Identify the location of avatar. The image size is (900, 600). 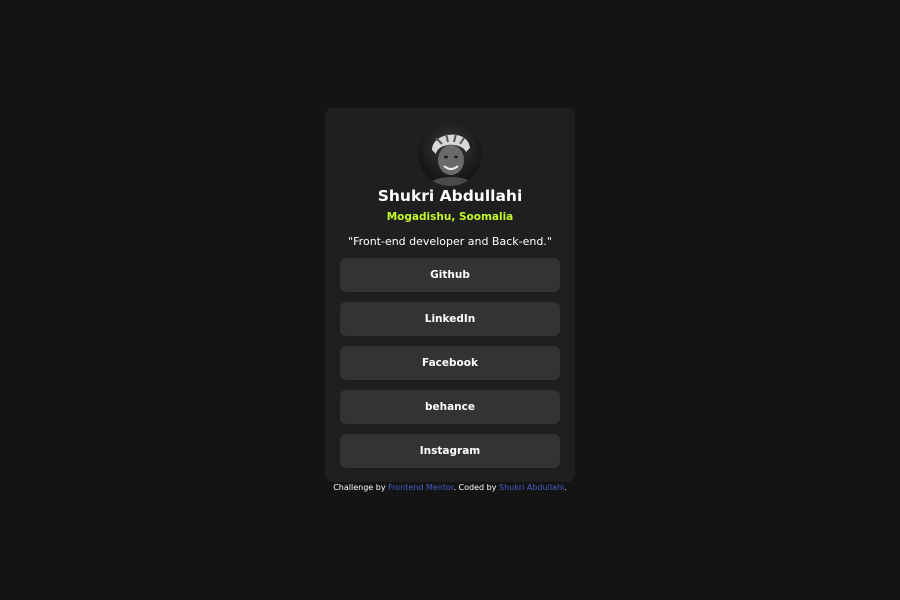
(450, 154).